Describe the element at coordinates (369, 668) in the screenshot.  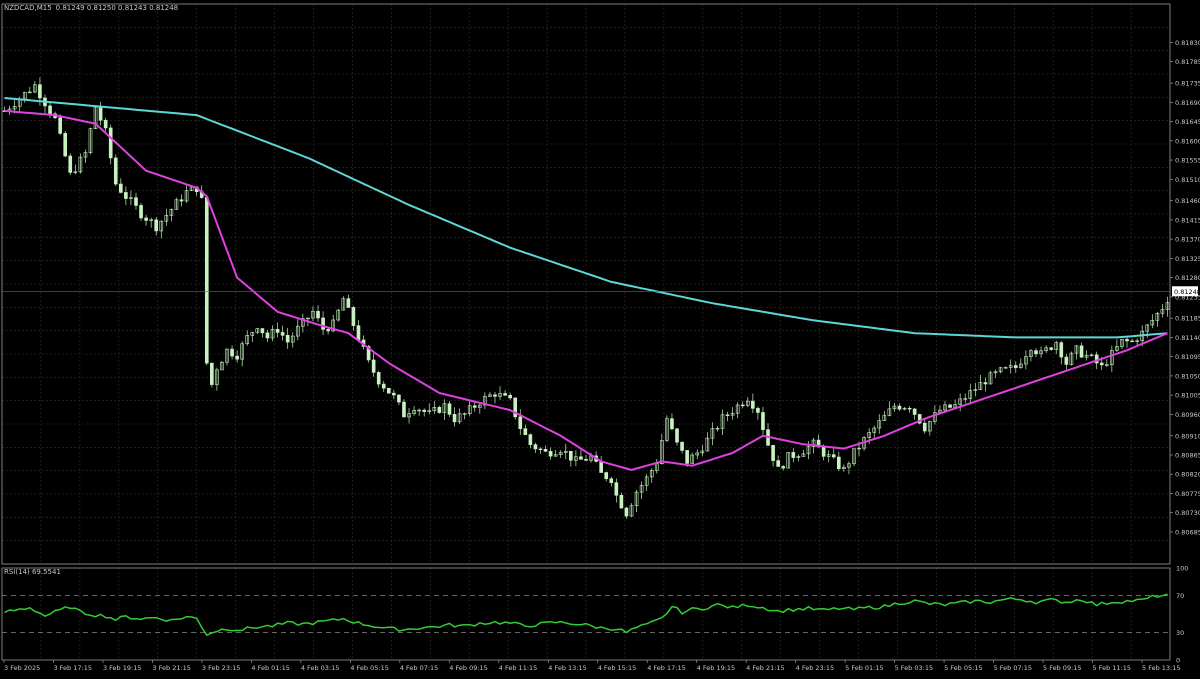
I see `x-tick-label: 4 Feb 05:15` at that location.